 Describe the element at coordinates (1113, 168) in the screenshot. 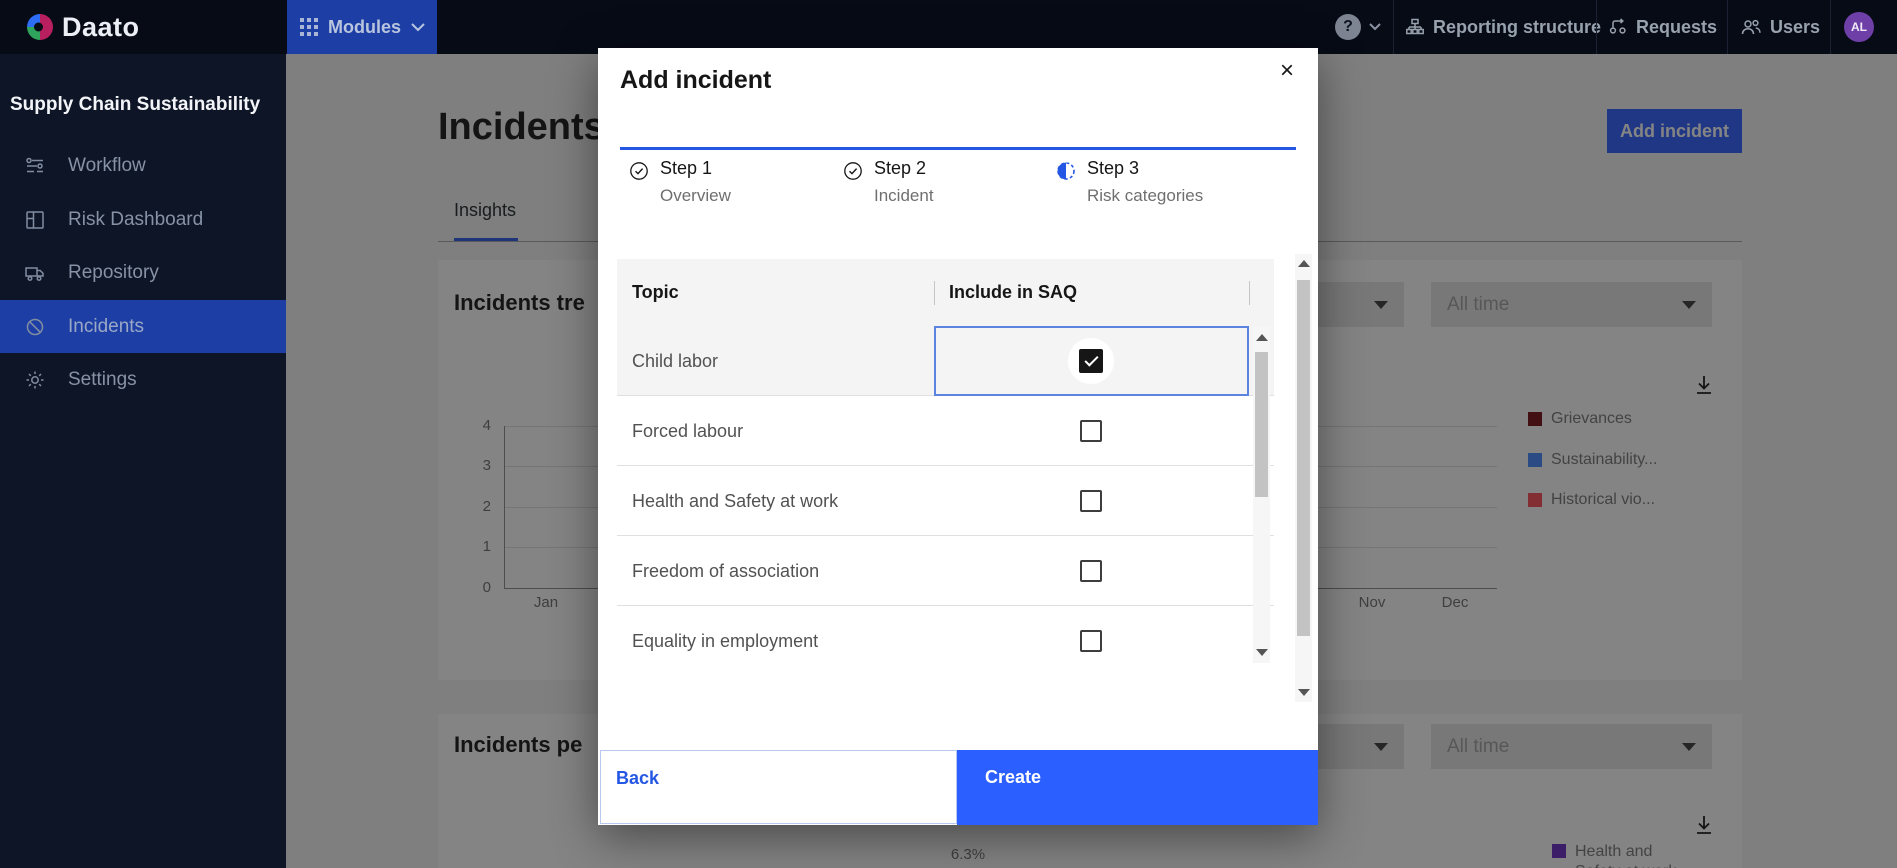

I see `step-label: Step 3` at that location.